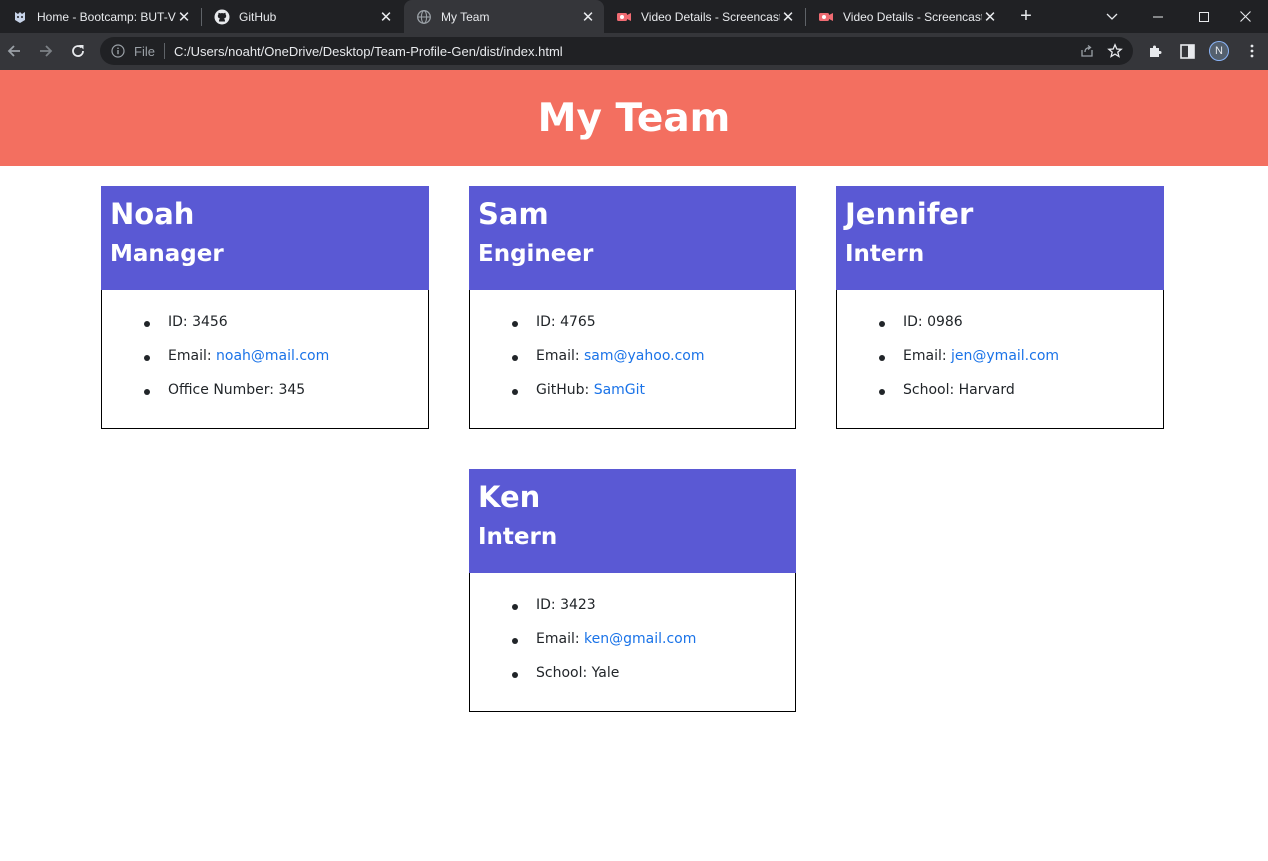 The image size is (1268, 861). What do you see at coordinates (265, 238) in the screenshot?
I see `card-header: Noah Manager` at bounding box center [265, 238].